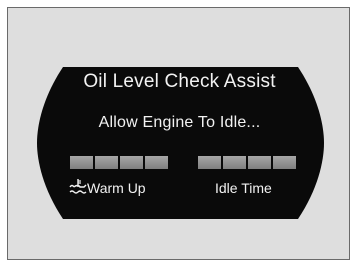 The height and width of the screenshot is (268, 359). Describe the element at coordinates (119, 162) in the screenshot. I see `warm-up-progress-bar` at that location.